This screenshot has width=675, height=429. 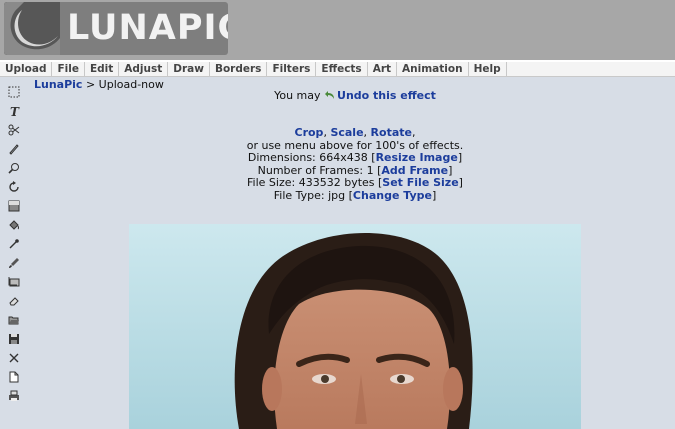 I want to click on menu-file: File, so click(x=68, y=69).